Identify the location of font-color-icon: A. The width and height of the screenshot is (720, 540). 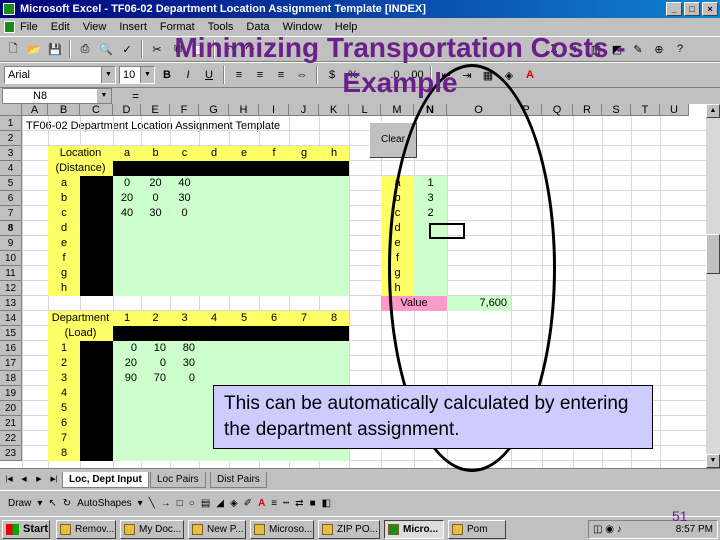
(261, 503).